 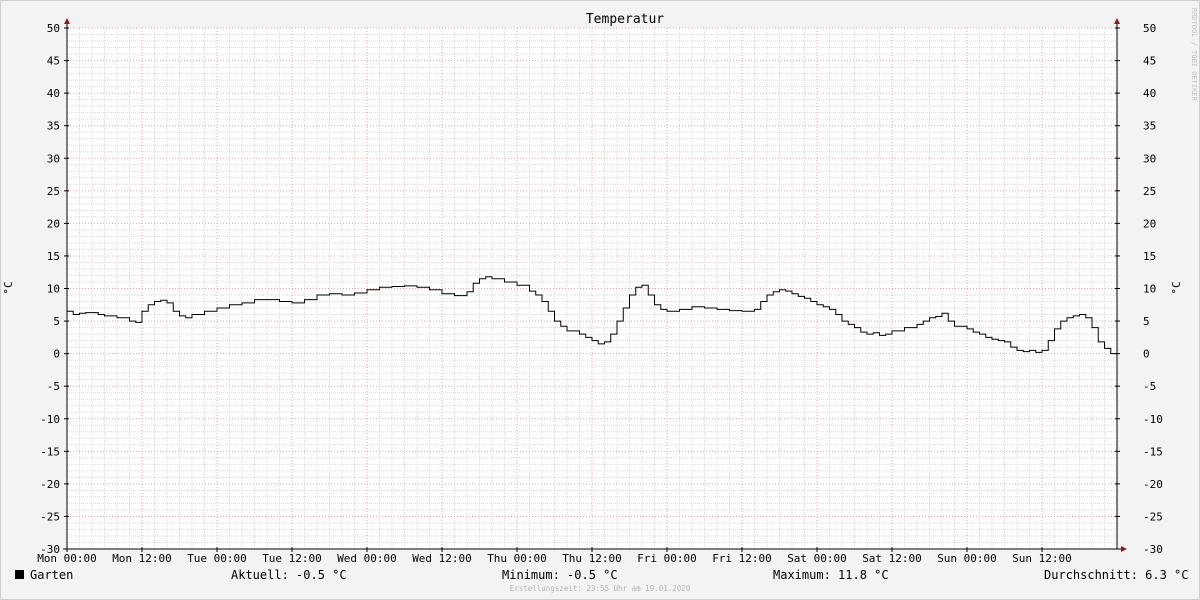 I want to click on y-tick-label-right: -15, so click(x=1153, y=451).